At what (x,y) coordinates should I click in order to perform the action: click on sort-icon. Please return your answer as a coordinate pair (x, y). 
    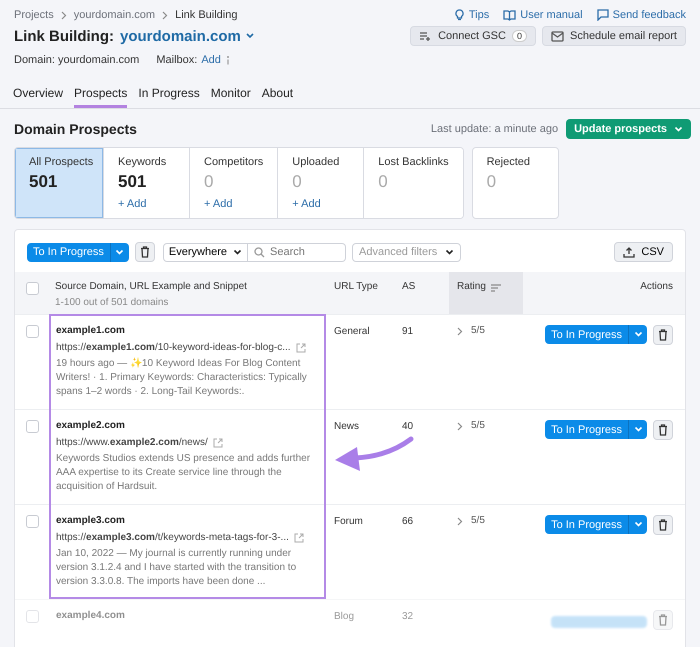
    Looking at the image, I should click on (495, 288).